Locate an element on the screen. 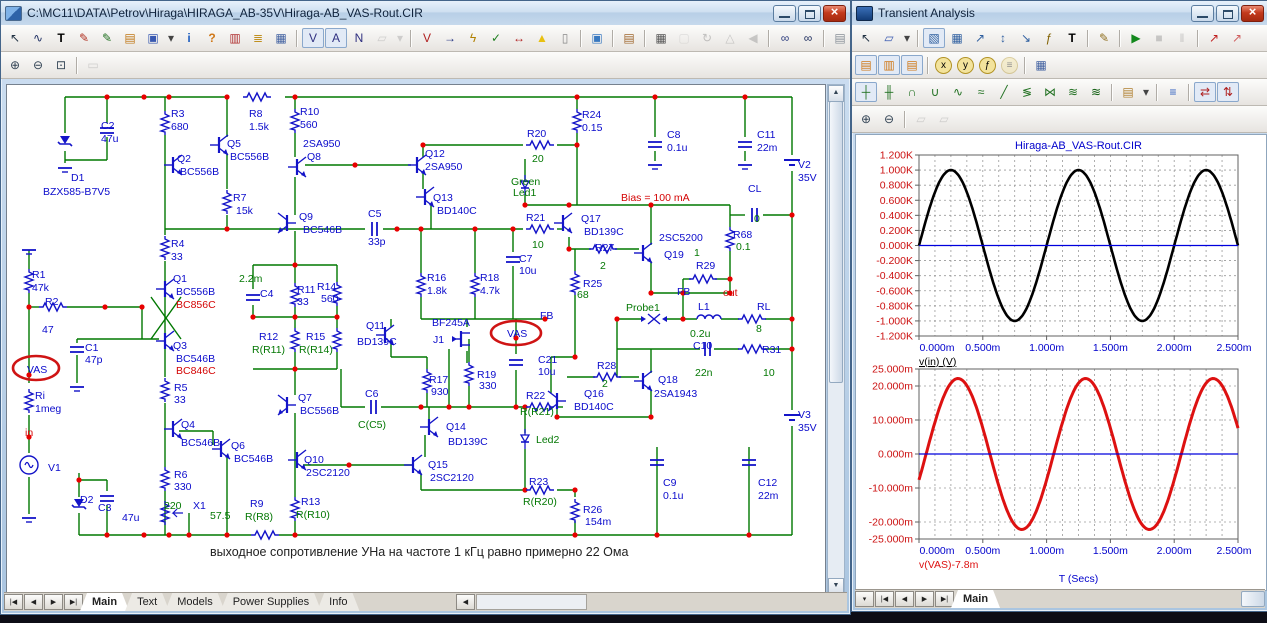 The height and width of the screenshot is (623, 1267). schematic-vertical-scrollbar: ▲ ▼ is located at coordinates (836, 340).